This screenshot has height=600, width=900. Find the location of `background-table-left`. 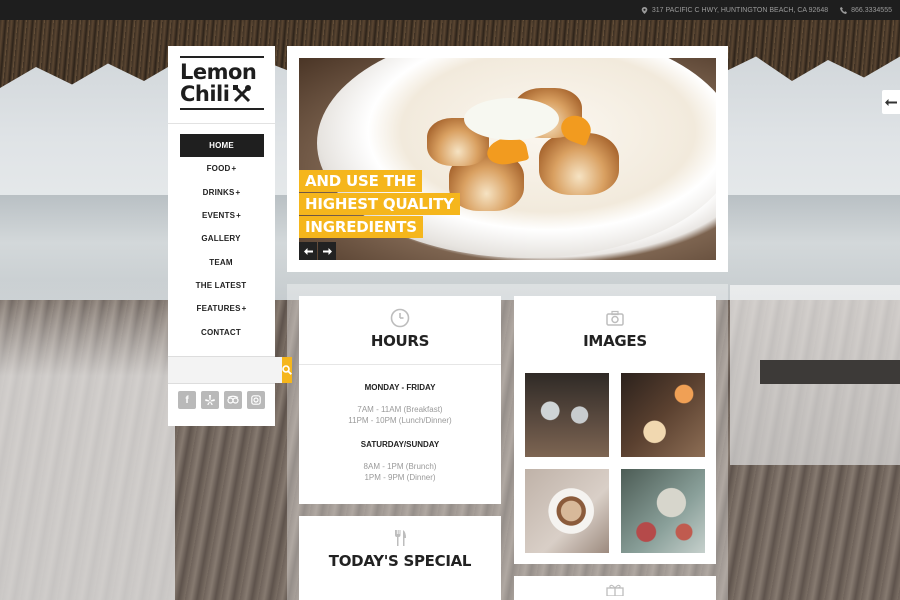

background-table-left is located at coordinates (87, 440).